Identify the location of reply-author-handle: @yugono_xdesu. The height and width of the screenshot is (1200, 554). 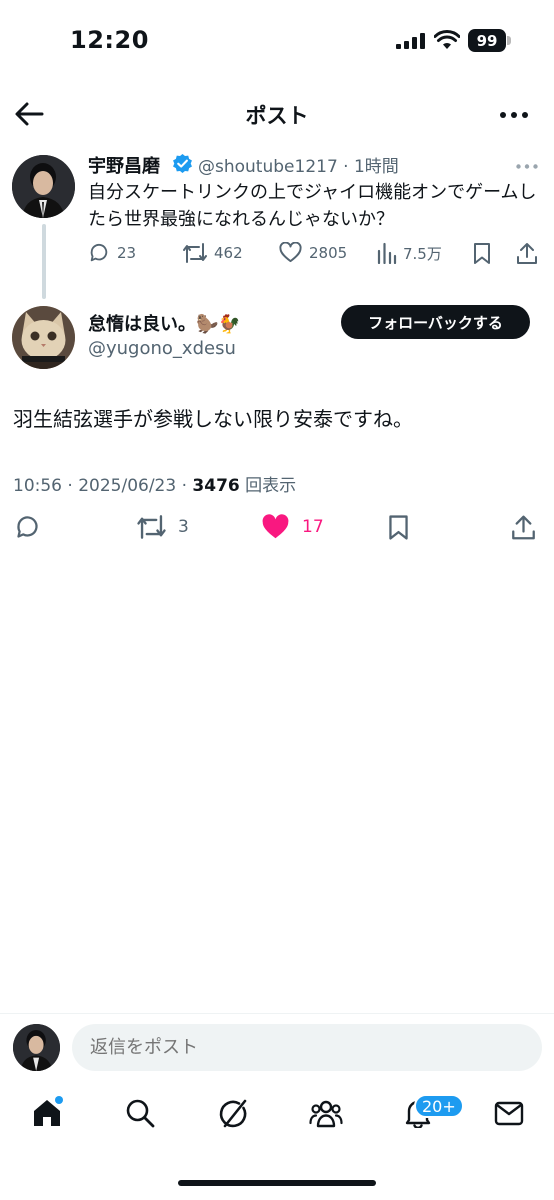
(162, 348).